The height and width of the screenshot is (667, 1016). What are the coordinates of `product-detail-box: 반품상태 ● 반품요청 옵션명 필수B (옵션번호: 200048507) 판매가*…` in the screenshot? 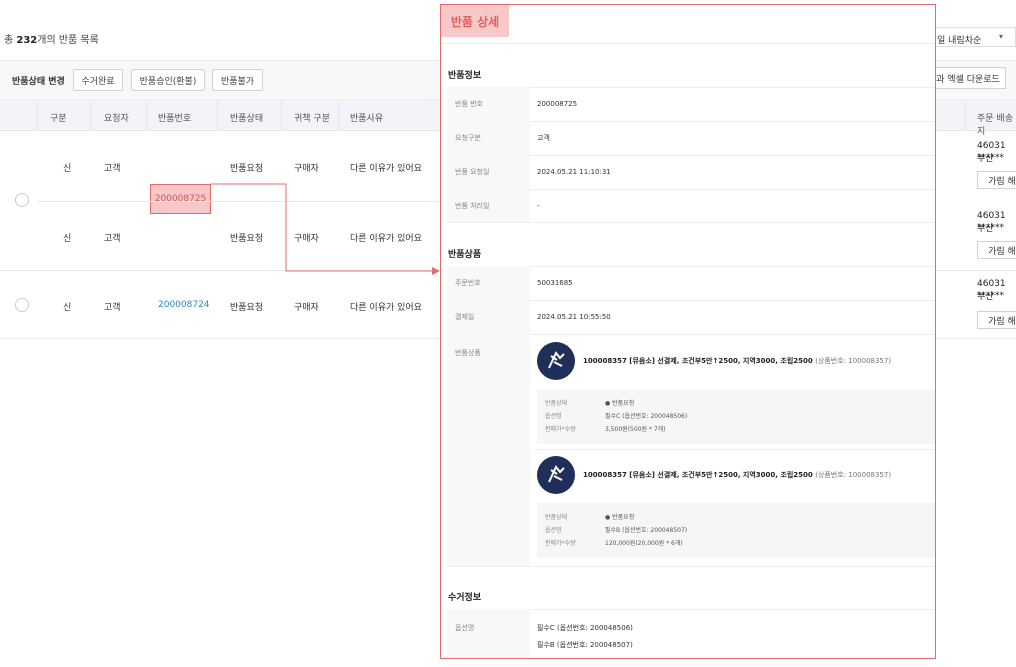 It's located at (736, 530).